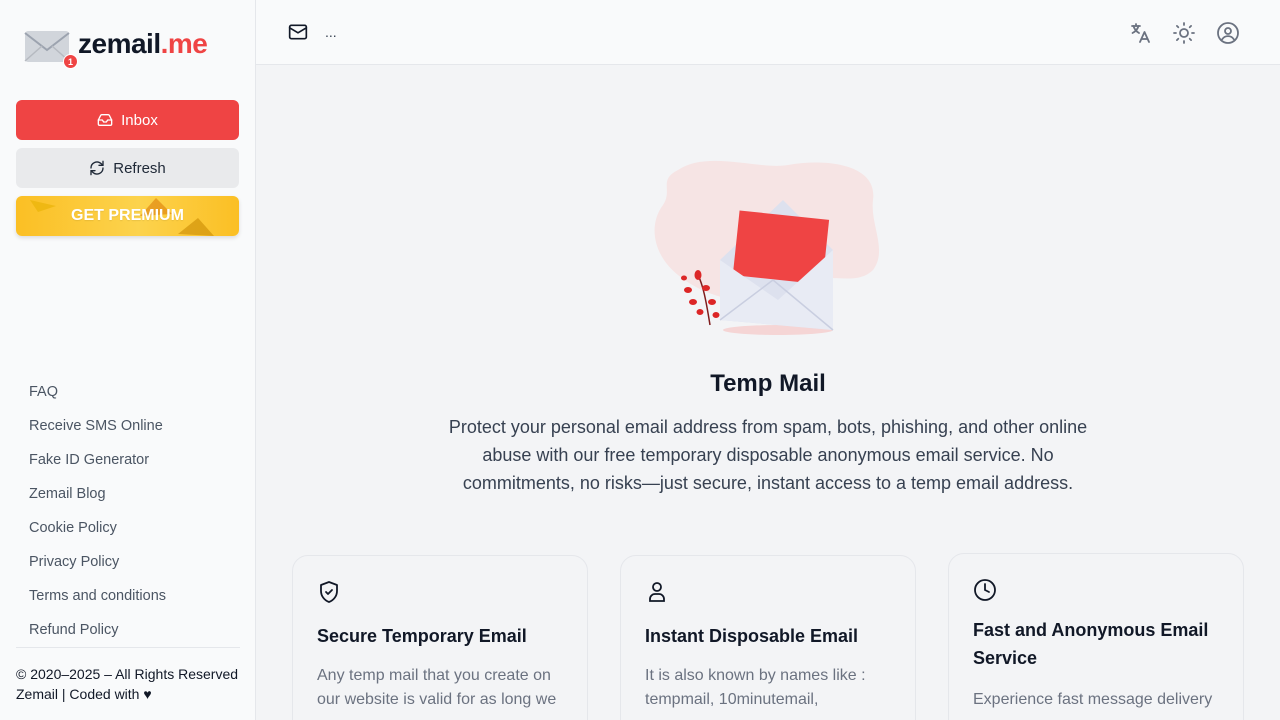 The width and height of the screenshot is (1280, 720). What do you see at coordinates (97, 603) in the screenshot?
I see `sidebar-link-terms: Terms and conditions` at bounding box center [97, 603].